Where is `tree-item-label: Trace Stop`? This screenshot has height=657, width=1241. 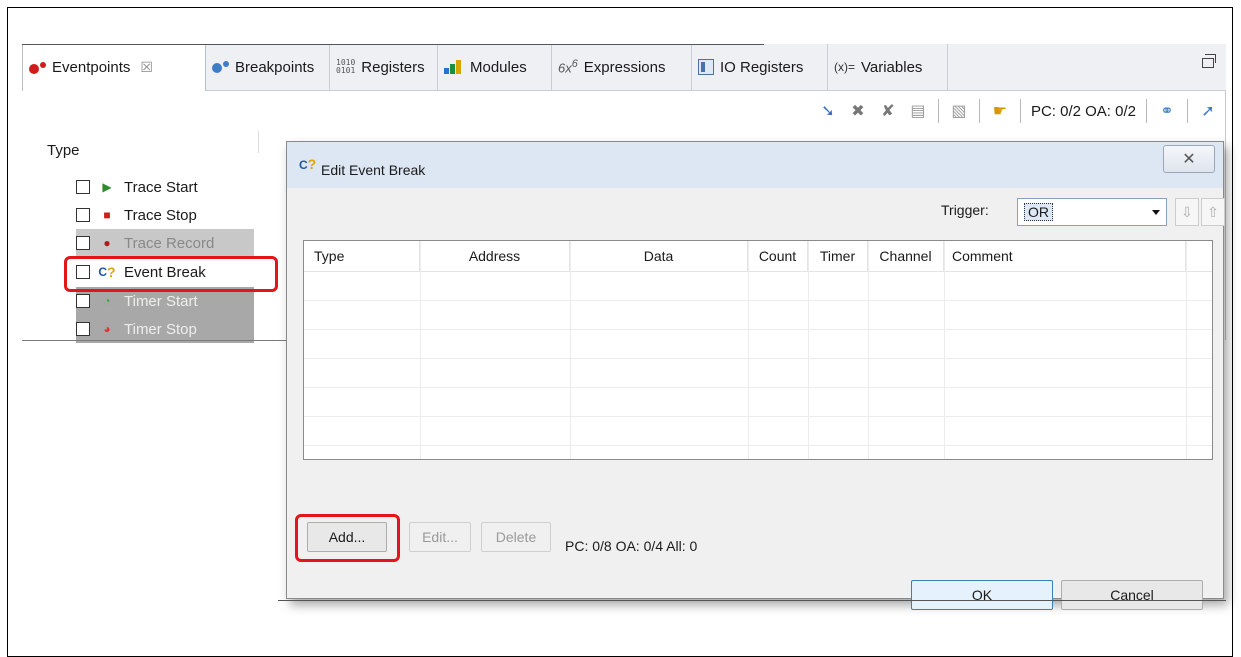 tree-item-label: Trace Stop is located at coordinates (160, 215).